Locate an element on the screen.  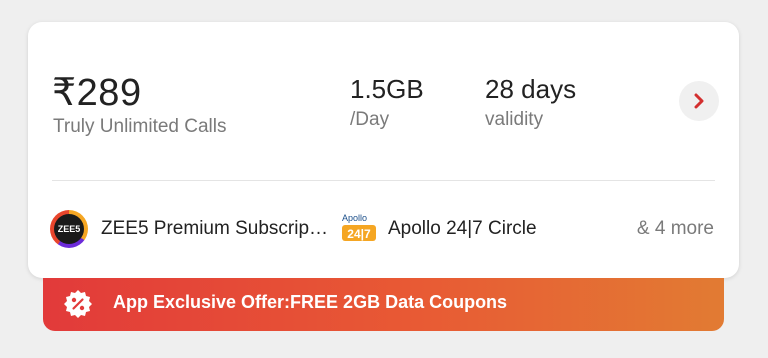
benefit-apollo-label: Apollo 24|7 Circle is located at coordinates (462, 228).